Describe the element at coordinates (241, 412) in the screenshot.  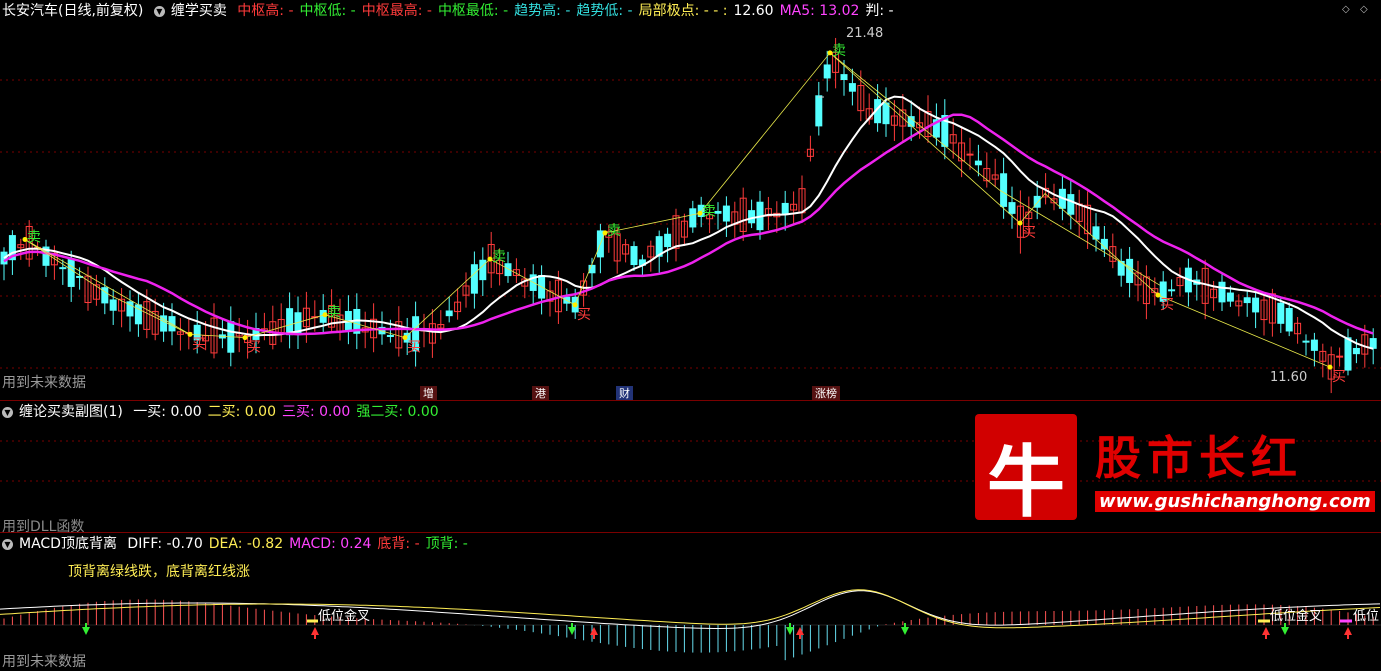
I see `sub-field-1: 二买: 0.00` at that location.